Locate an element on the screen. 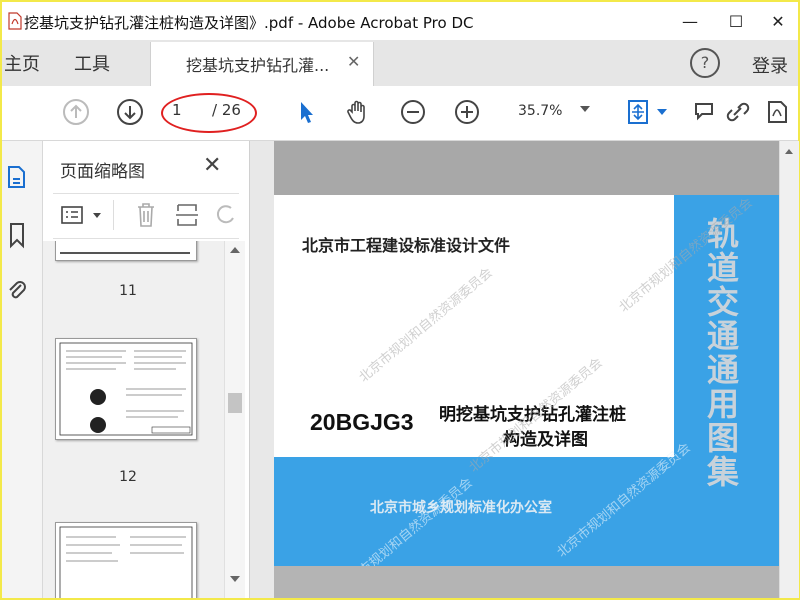  page-total: / 26 is located at coordinates (226, 110).